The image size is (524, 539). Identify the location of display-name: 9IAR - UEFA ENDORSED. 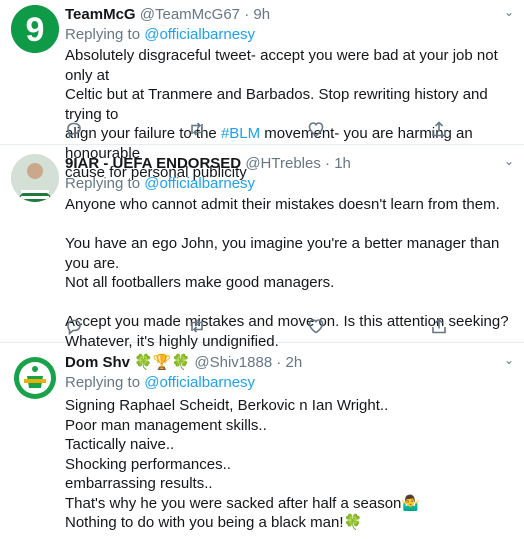
(153, 163).